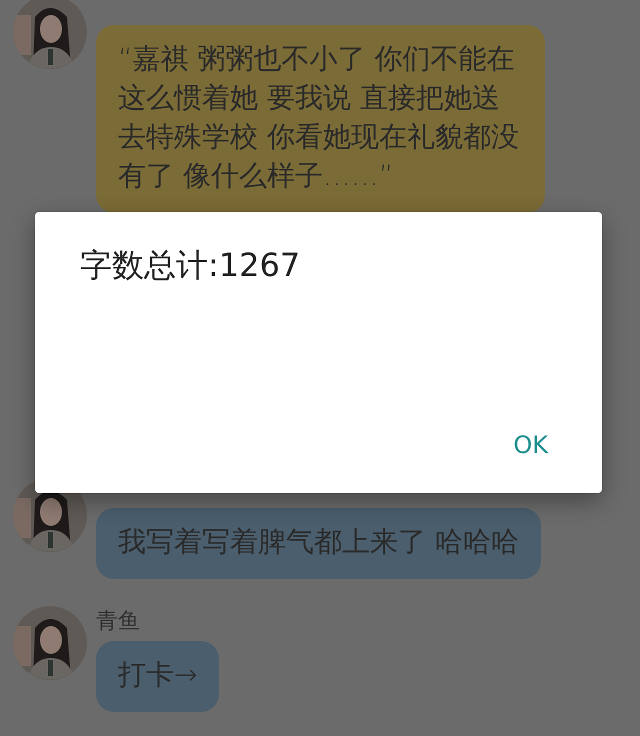 The width and height of the screenshot is (640, 736). I want to click on message-bubble: 我写着写着脾气都上来了 哈哈哈, so click(318, 543).